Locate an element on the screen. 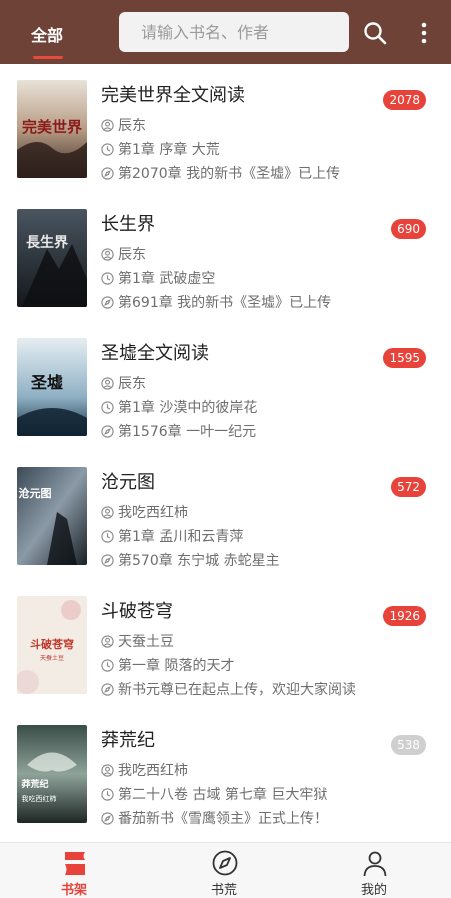 This screenshot has width=451, height=898. search-box is located at coordinates (234, 32).